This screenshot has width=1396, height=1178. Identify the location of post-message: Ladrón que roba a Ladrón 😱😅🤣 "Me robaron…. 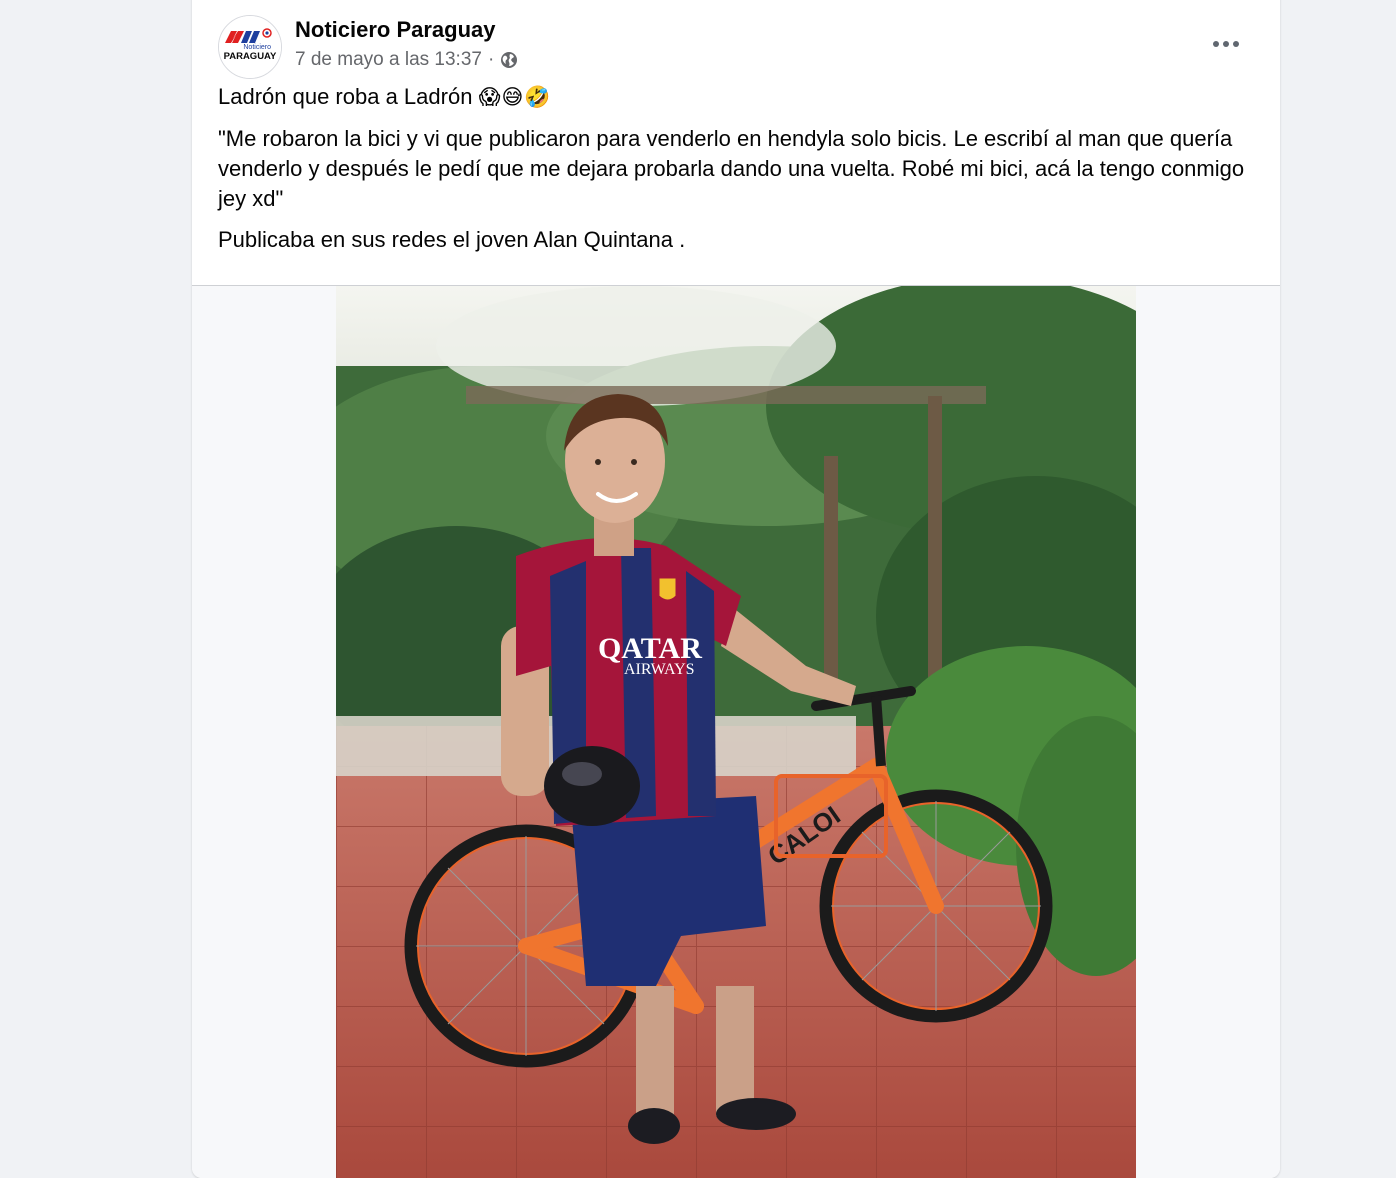
(738, 174).